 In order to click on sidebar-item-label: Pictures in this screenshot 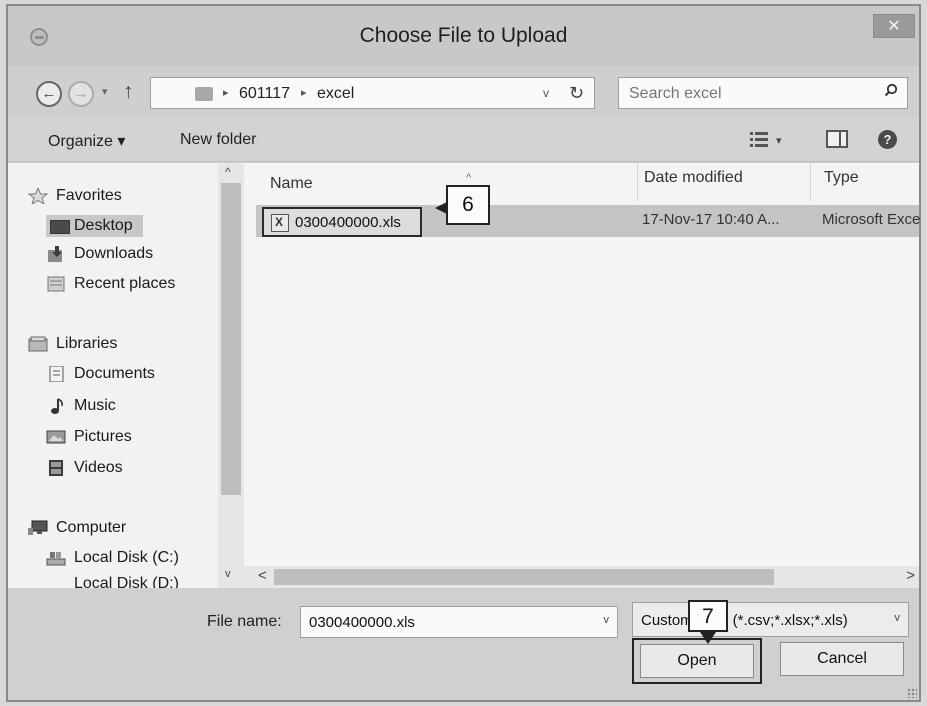, I will do `click(103, 436)`.